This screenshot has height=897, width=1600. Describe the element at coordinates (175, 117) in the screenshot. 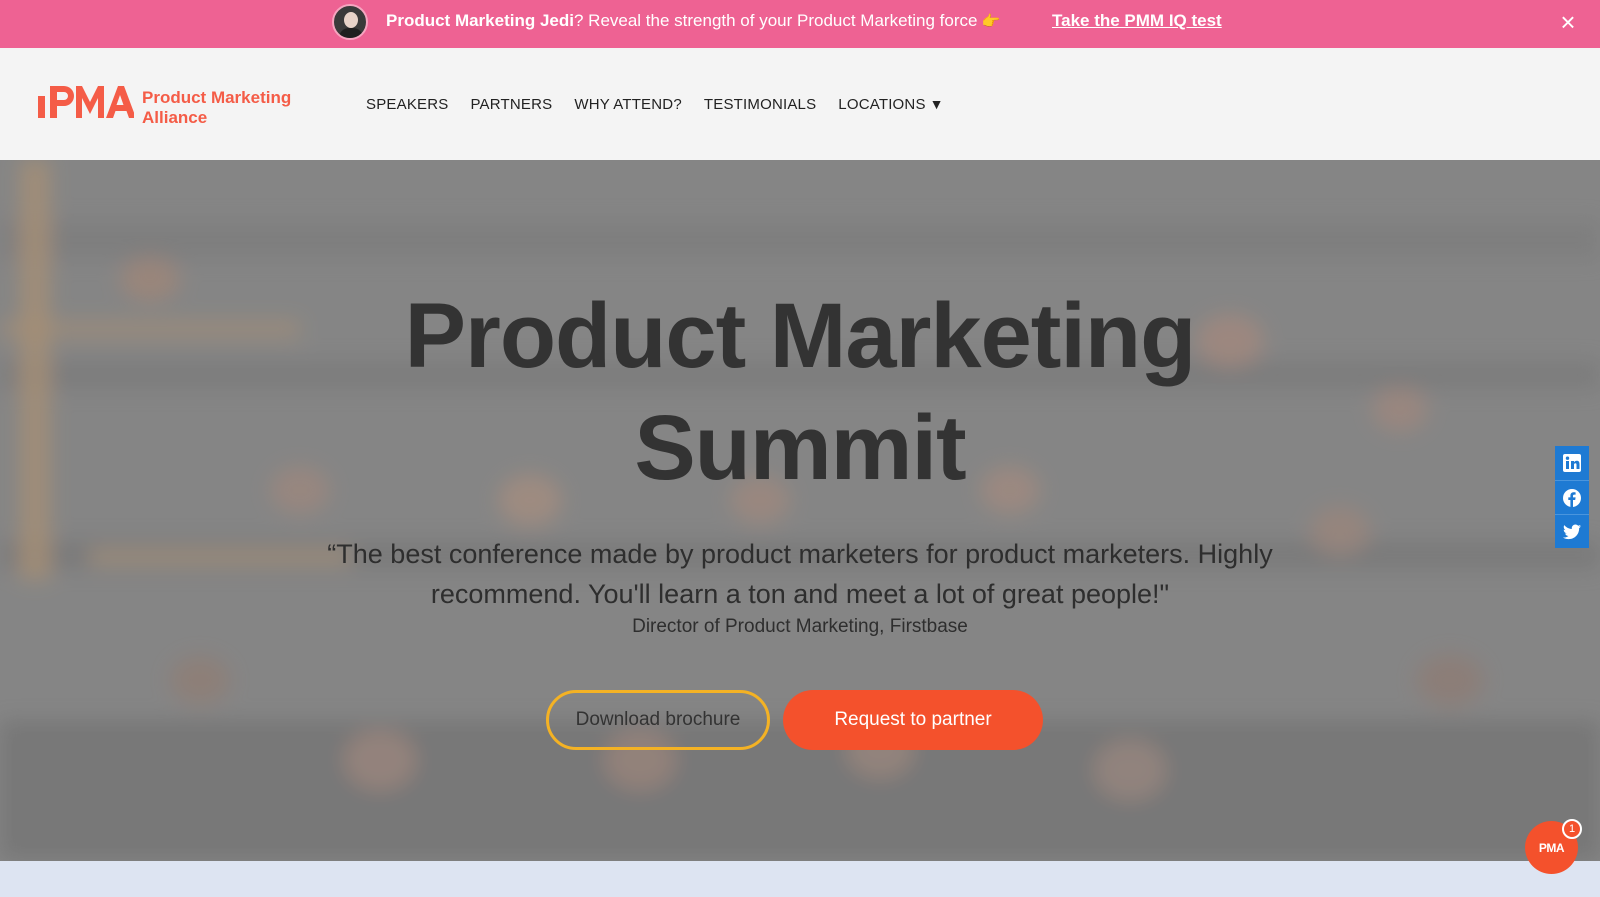

I see `logo-name-line2: Alliance` at that location.